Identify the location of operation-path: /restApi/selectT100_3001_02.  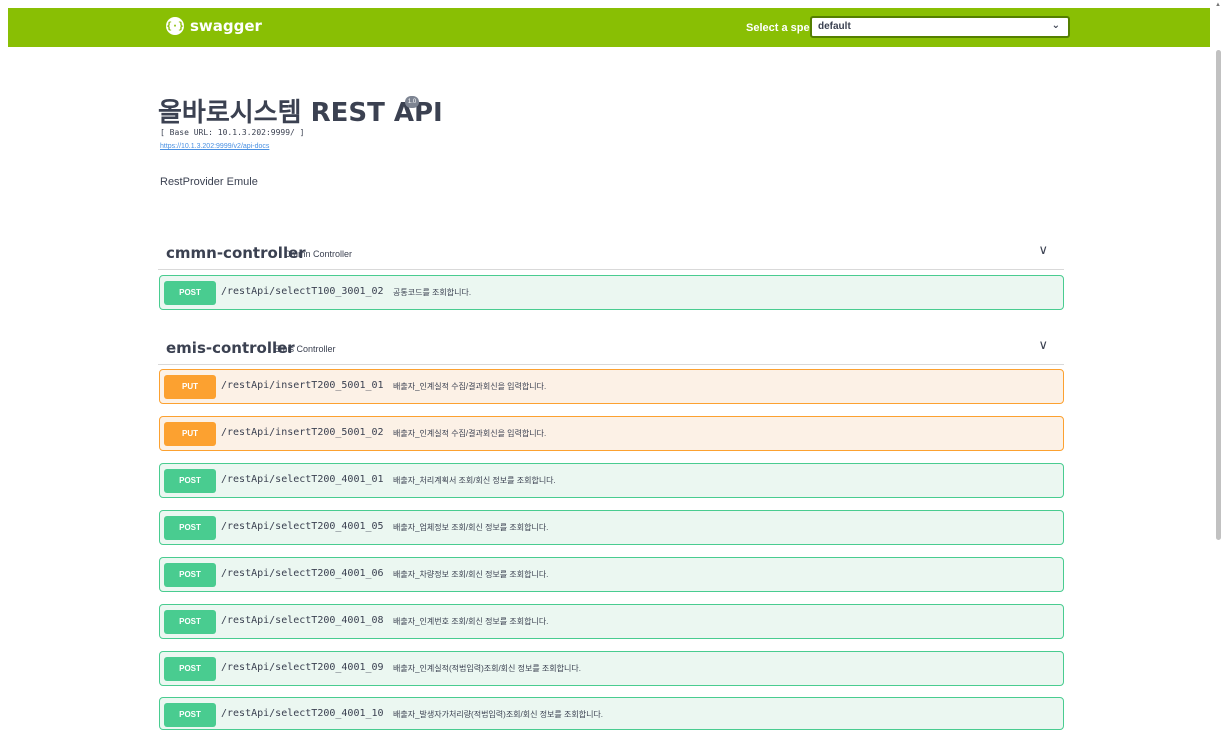
(302, 291).